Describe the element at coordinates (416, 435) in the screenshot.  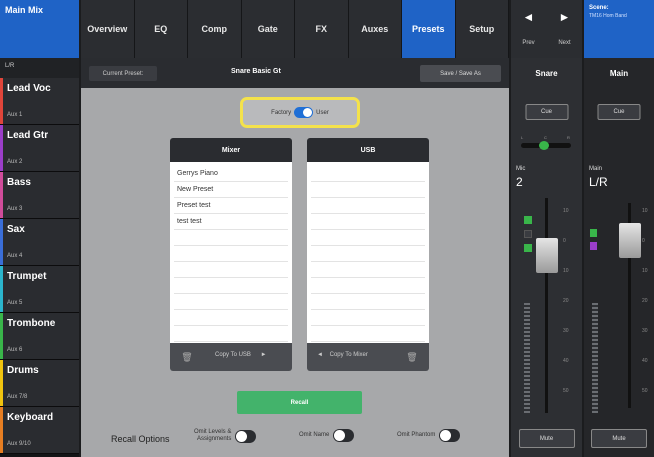
I see `omit-phantom-label: Omit Phantom` at that location.